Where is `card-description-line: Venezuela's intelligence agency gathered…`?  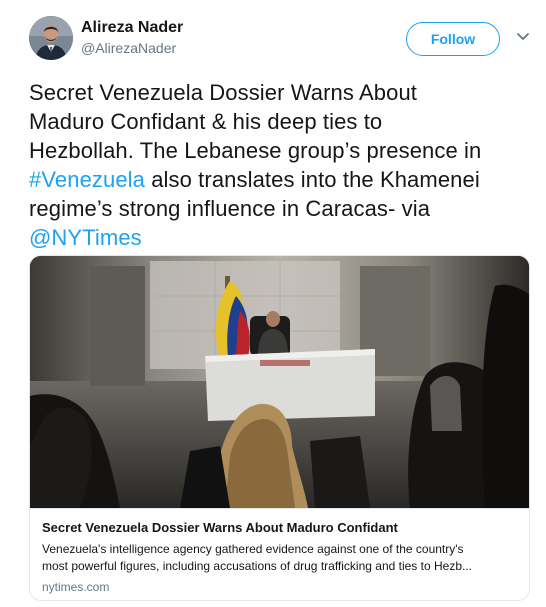
card-description-line: Venezuela's intelligence agency gathered… is located at coordinates (253, 549).